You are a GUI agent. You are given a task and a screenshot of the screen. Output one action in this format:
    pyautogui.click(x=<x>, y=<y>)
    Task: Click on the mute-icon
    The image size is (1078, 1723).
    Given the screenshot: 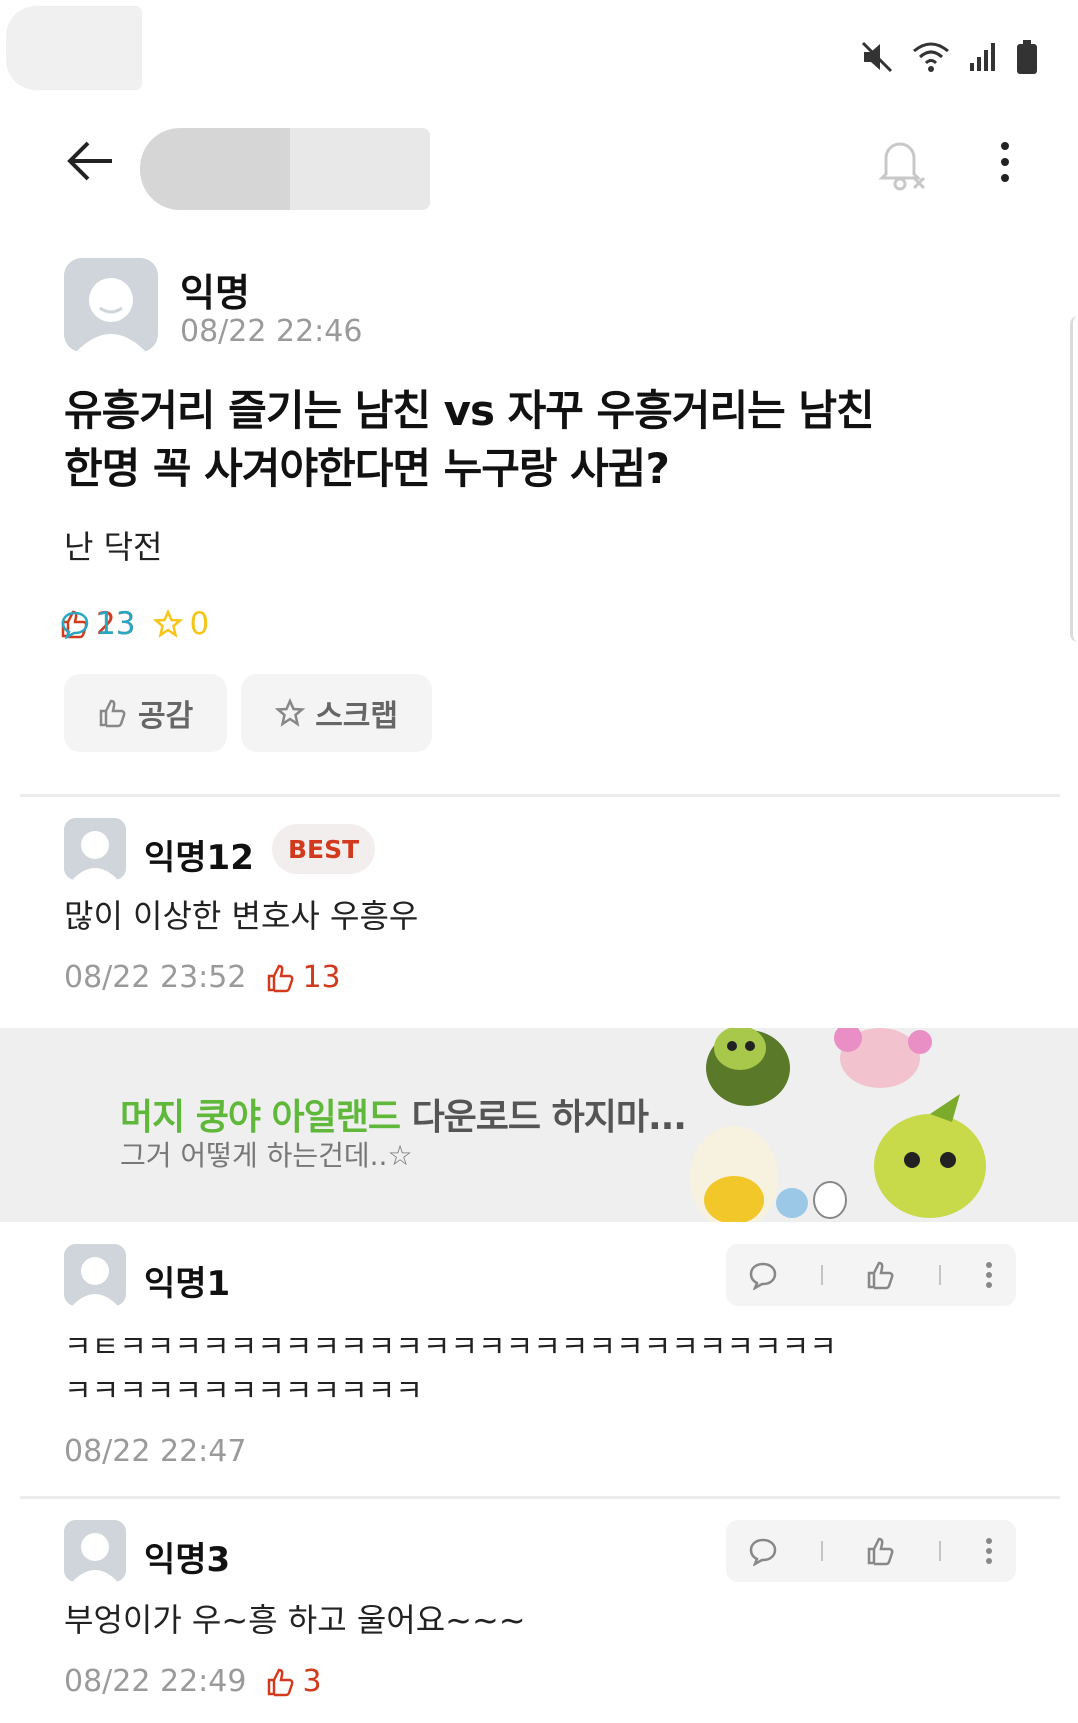 What is the action you would take?
    pyautogui.click(x=877, y=57)
    